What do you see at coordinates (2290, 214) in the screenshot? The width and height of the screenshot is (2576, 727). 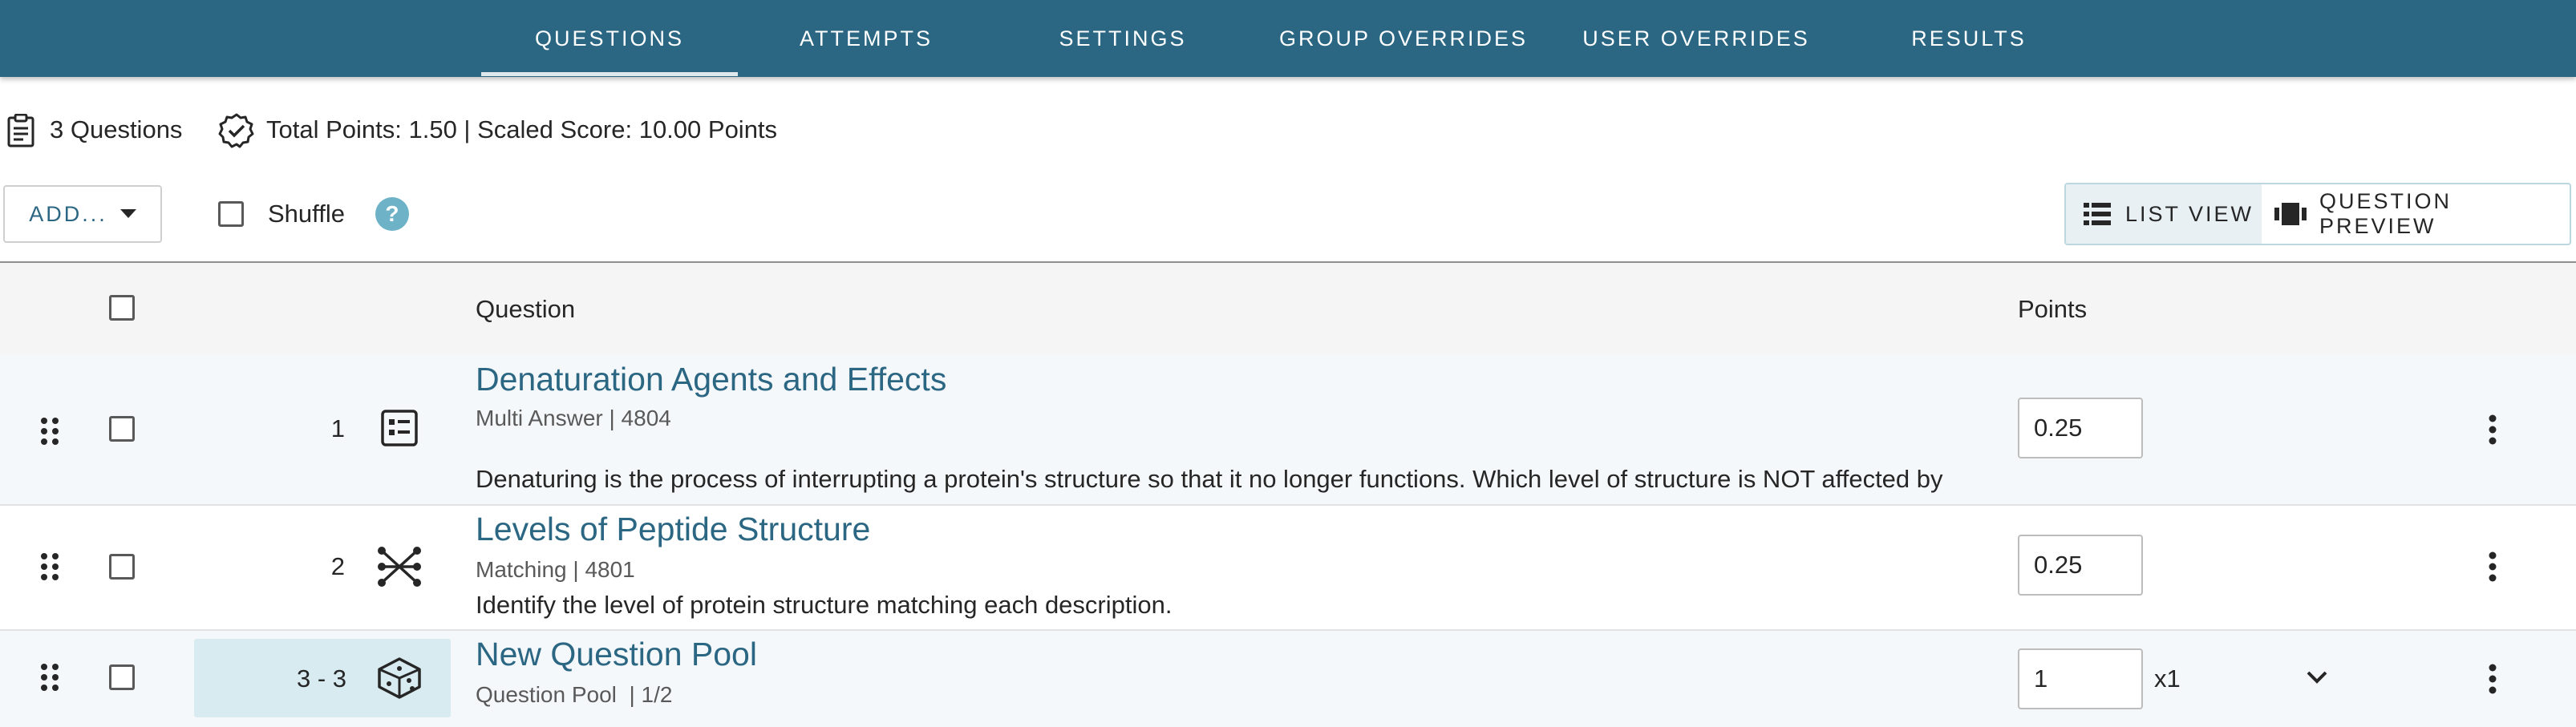 I see `carousel-icon` at bounding box center [2290, 214].